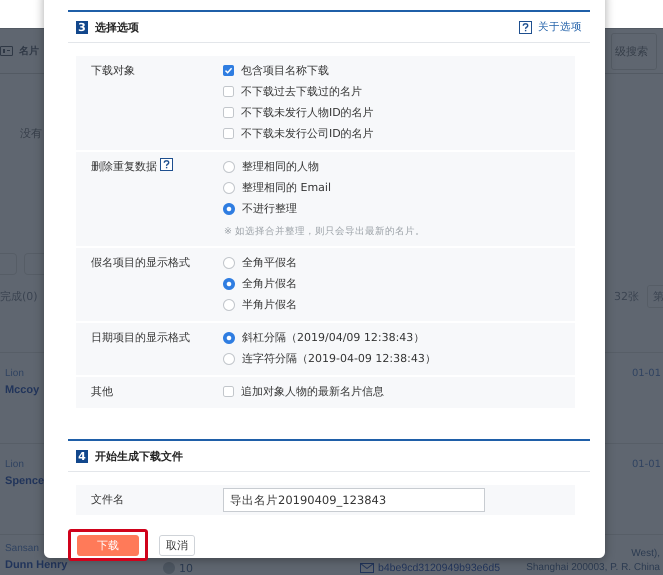 This screenshot has width=663, height=575. Describe the element at coordinates (324, 231) in the screenshot. I see `note-text: ※ 如选择合并整理，则只会导出最新的名片。` at that location.